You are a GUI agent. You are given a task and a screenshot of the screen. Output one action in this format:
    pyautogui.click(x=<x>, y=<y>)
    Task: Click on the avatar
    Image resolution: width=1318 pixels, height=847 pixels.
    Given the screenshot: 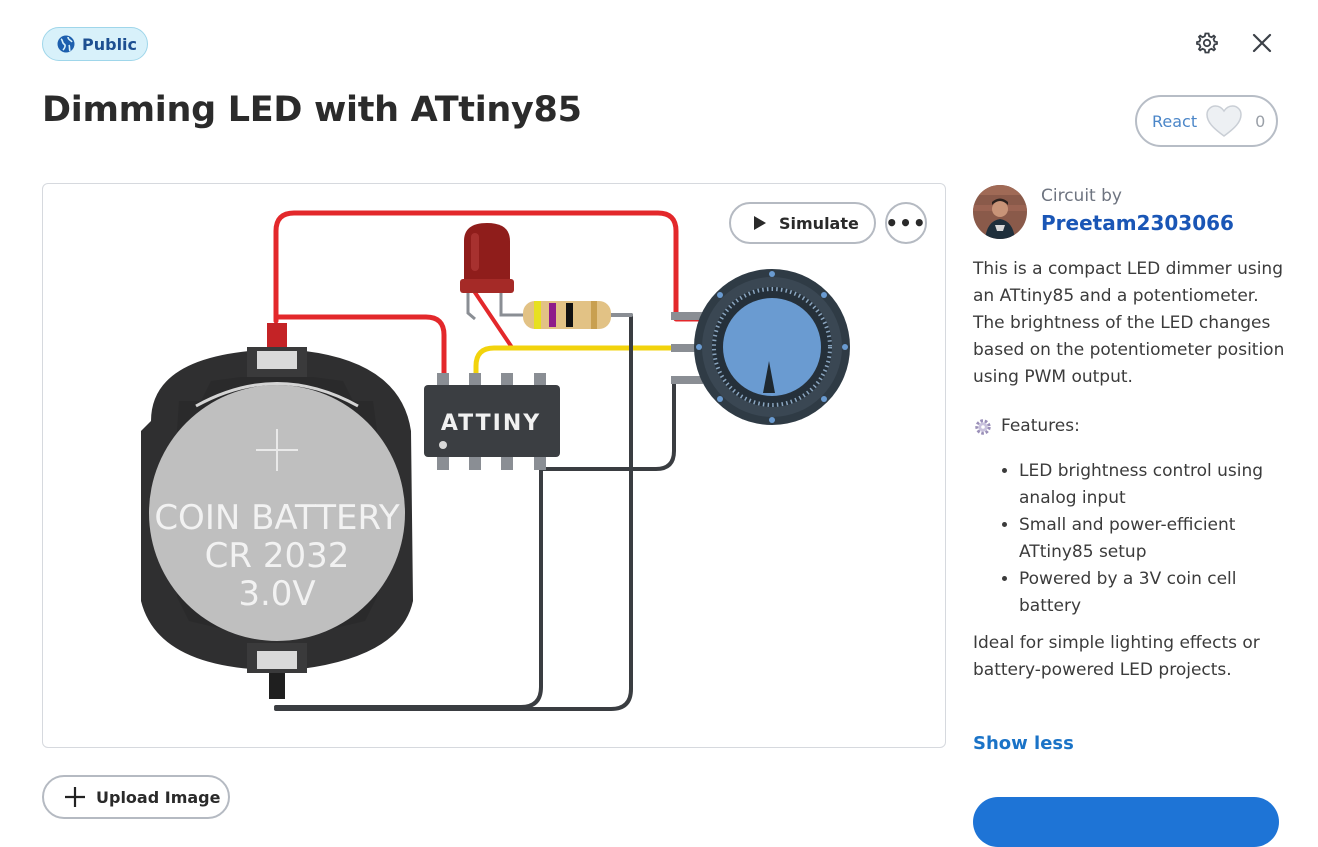 What is the action you would take?
    pyautogui.click(x=1000, y=212)
    